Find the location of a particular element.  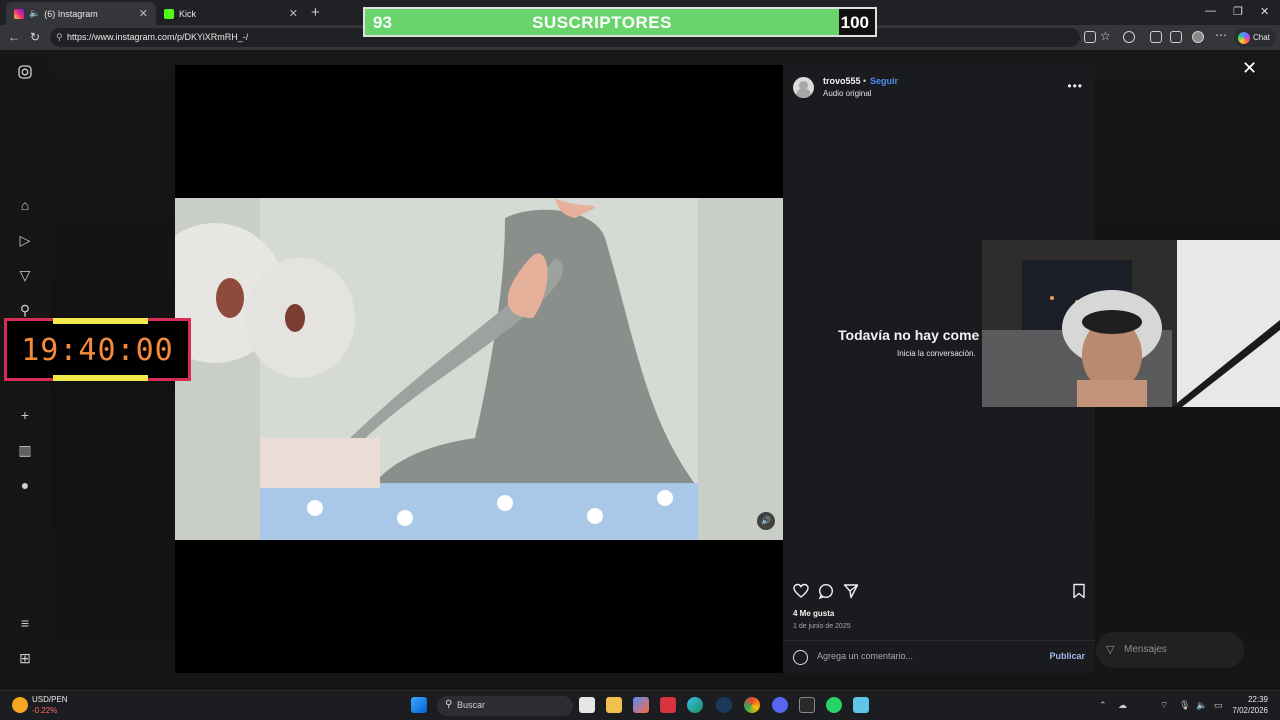

subscriber-goal-bar: 93 SUSCRIPTORES 100 is located at coordinates (620, 22).